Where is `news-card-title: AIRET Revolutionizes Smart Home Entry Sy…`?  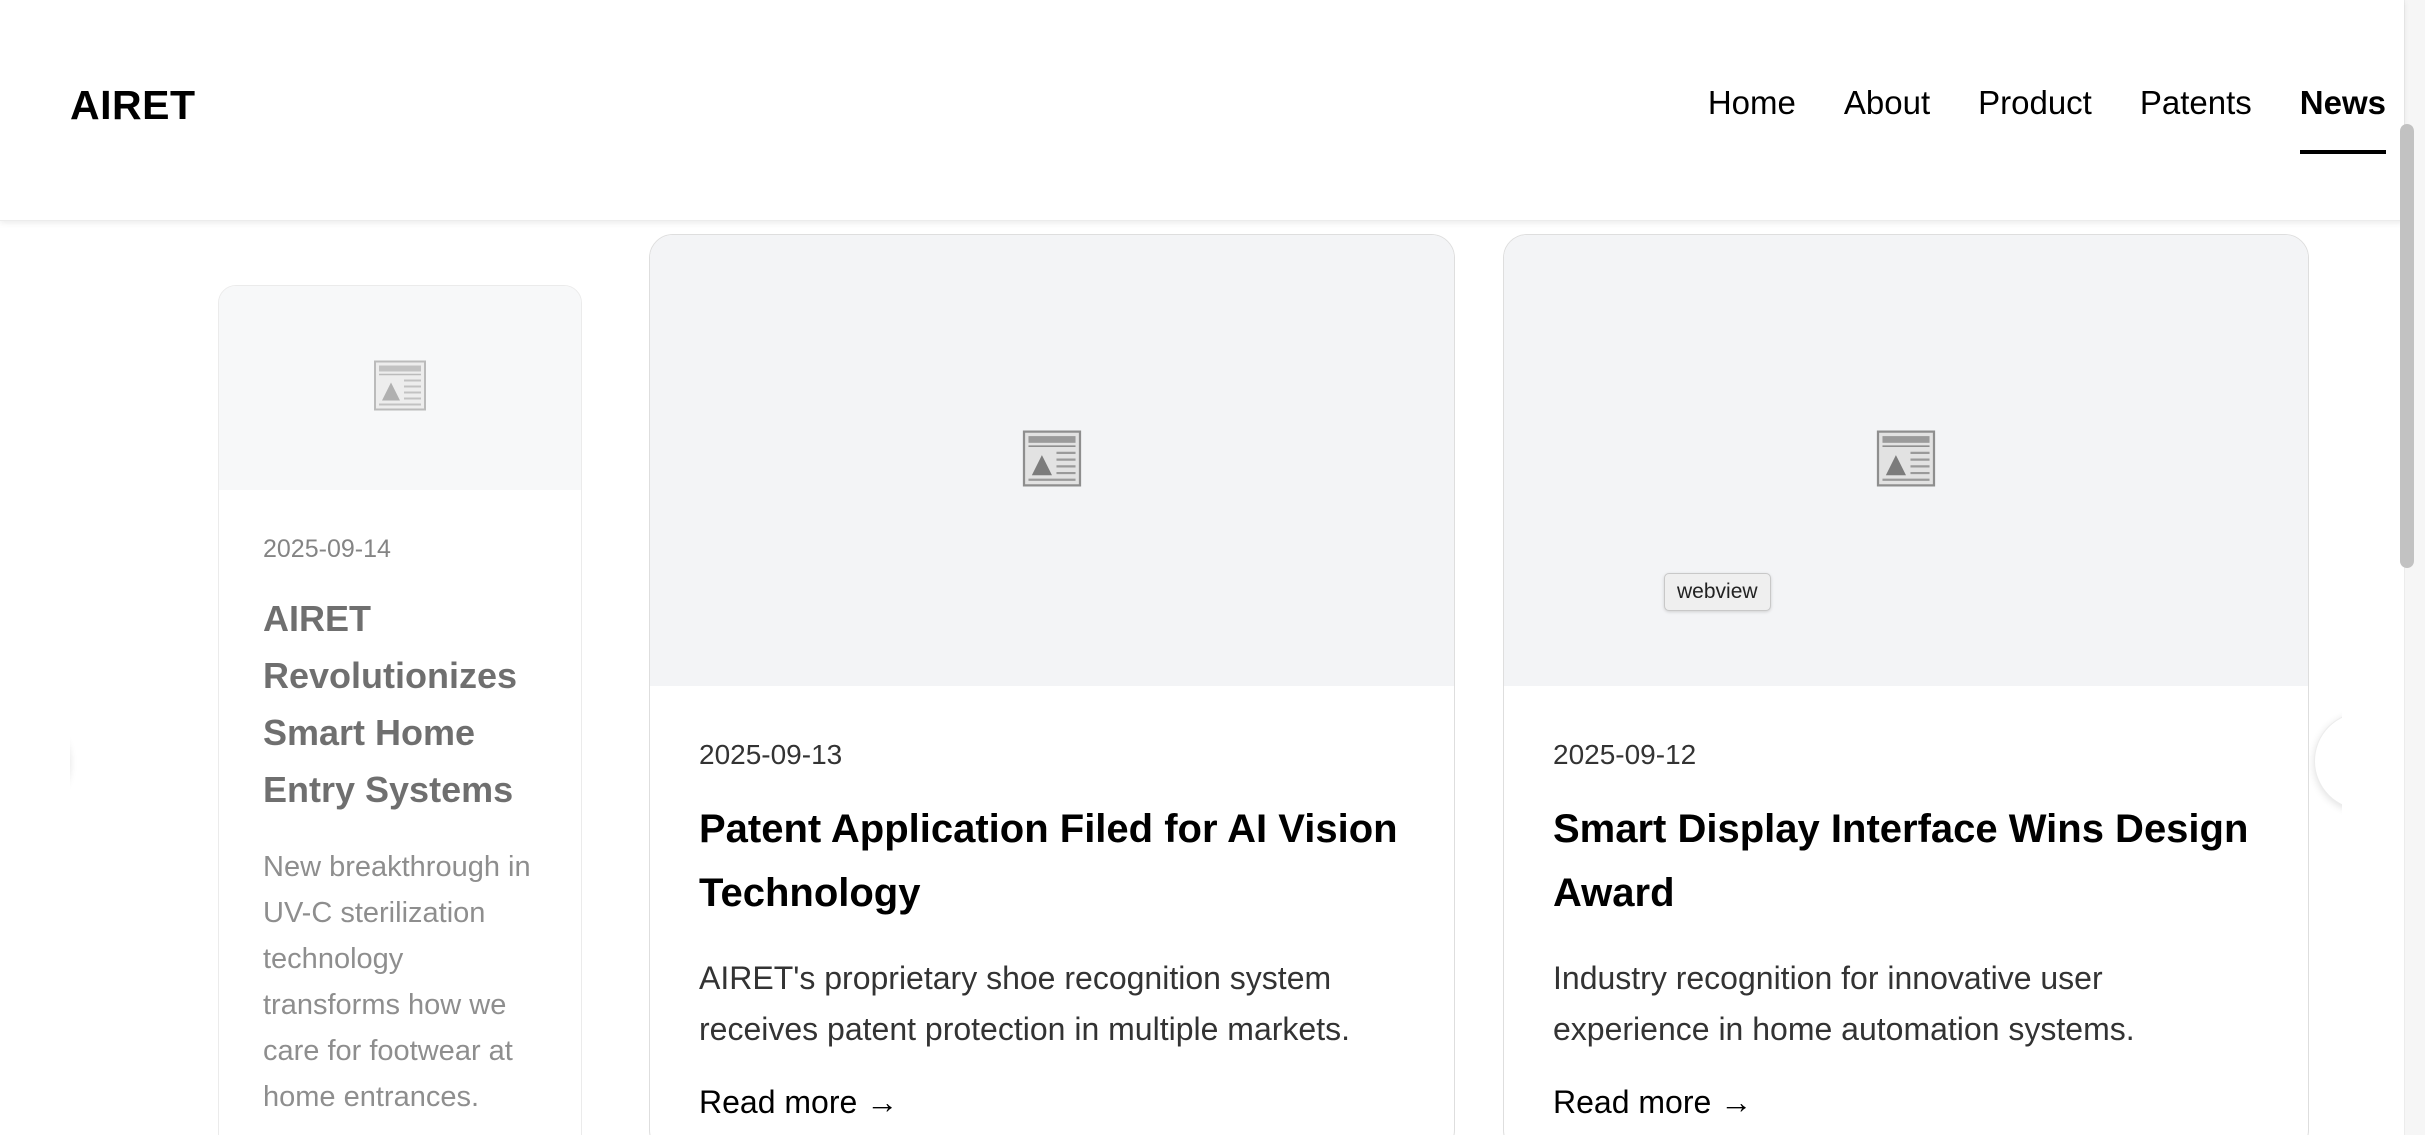
news-card-title: AIRET Revolutionizes Smart Home Entry Sy… is located at coordinates (390, 704).